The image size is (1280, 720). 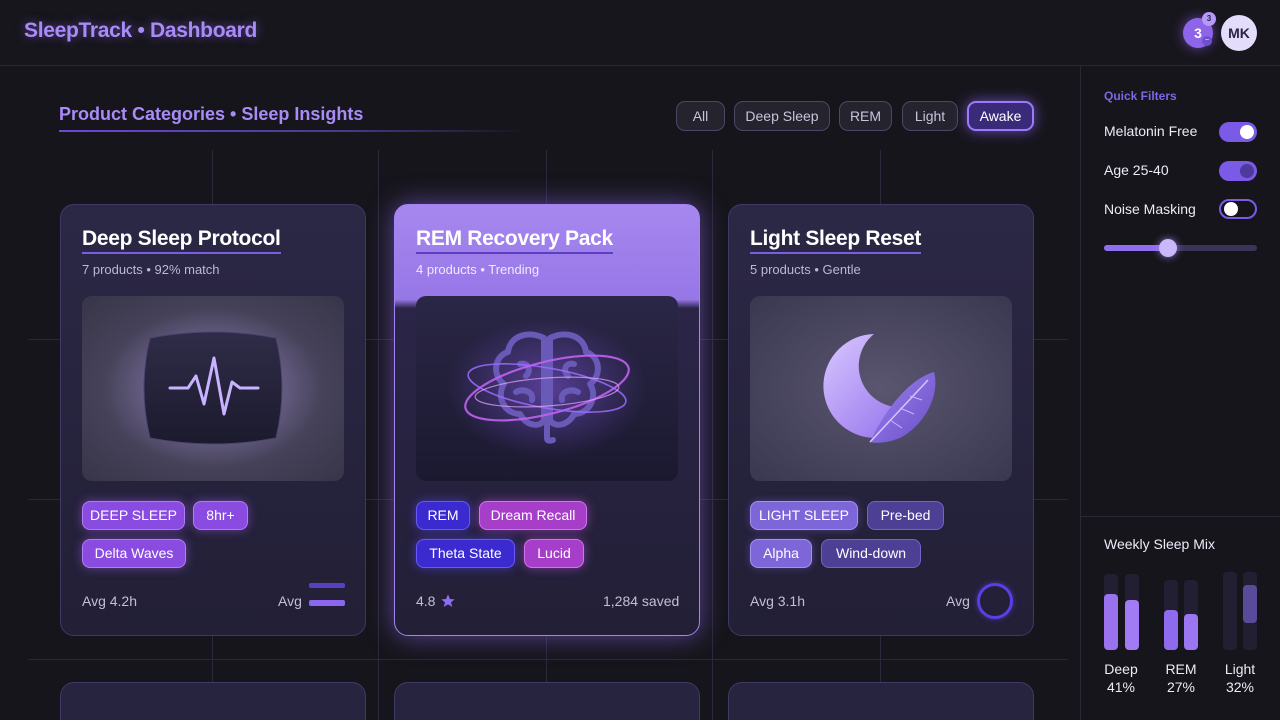 What do you see at coordinates (905, 515) in the screenshot?
I see `tag-pre-bed: Pre-bed` at bounding box center [905, 515].